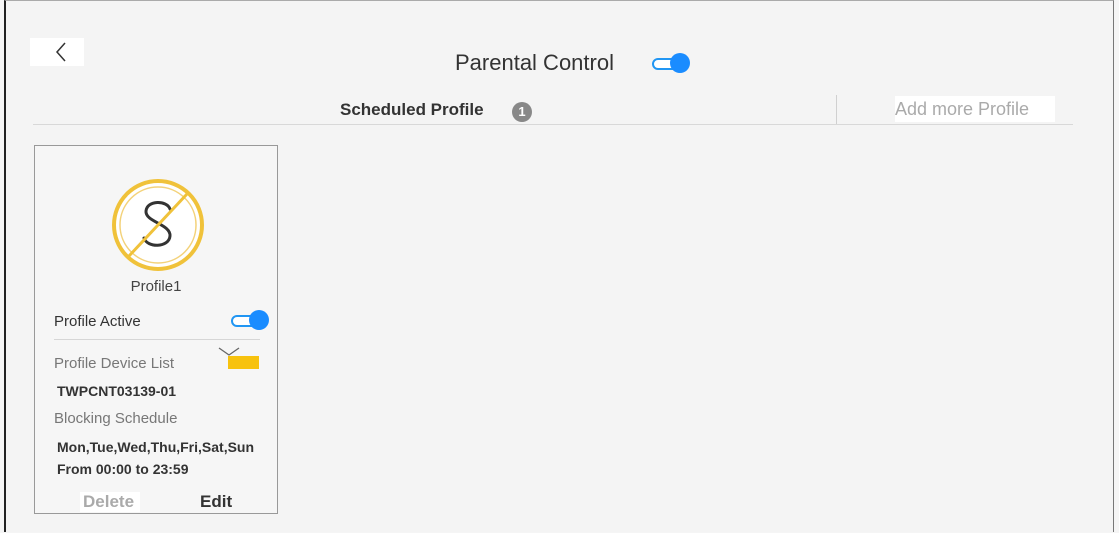  What do you see at coordinates (156, 286) in the screenshot?
I see `profile-name: Profile1` at bounding box center [156, 286].